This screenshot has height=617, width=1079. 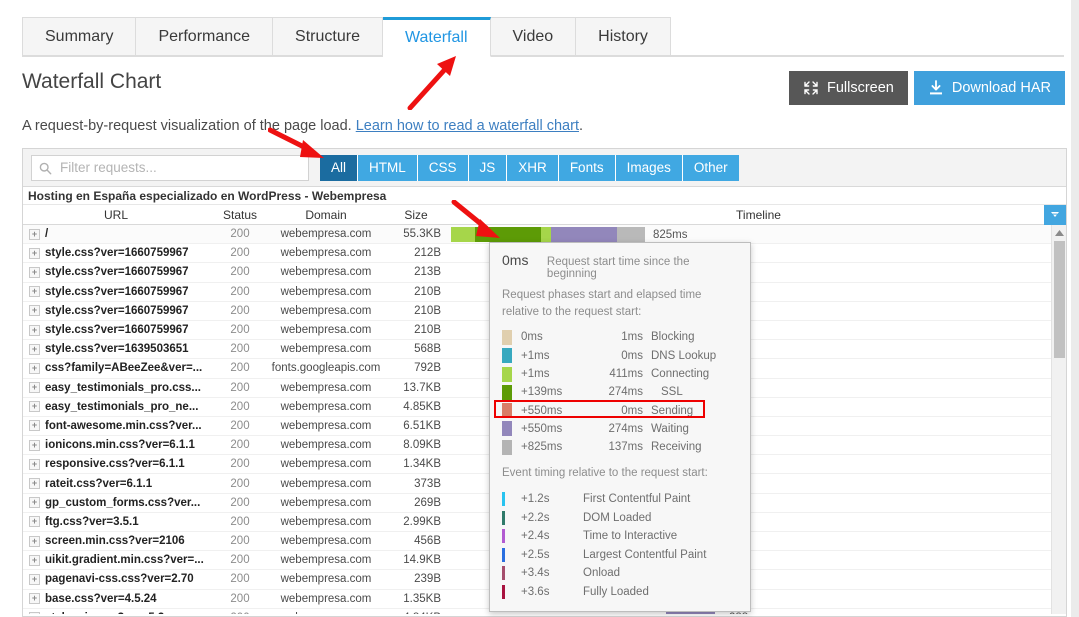 I want to click on phase-name: DNS Lookup, so click(x=684, y=355).